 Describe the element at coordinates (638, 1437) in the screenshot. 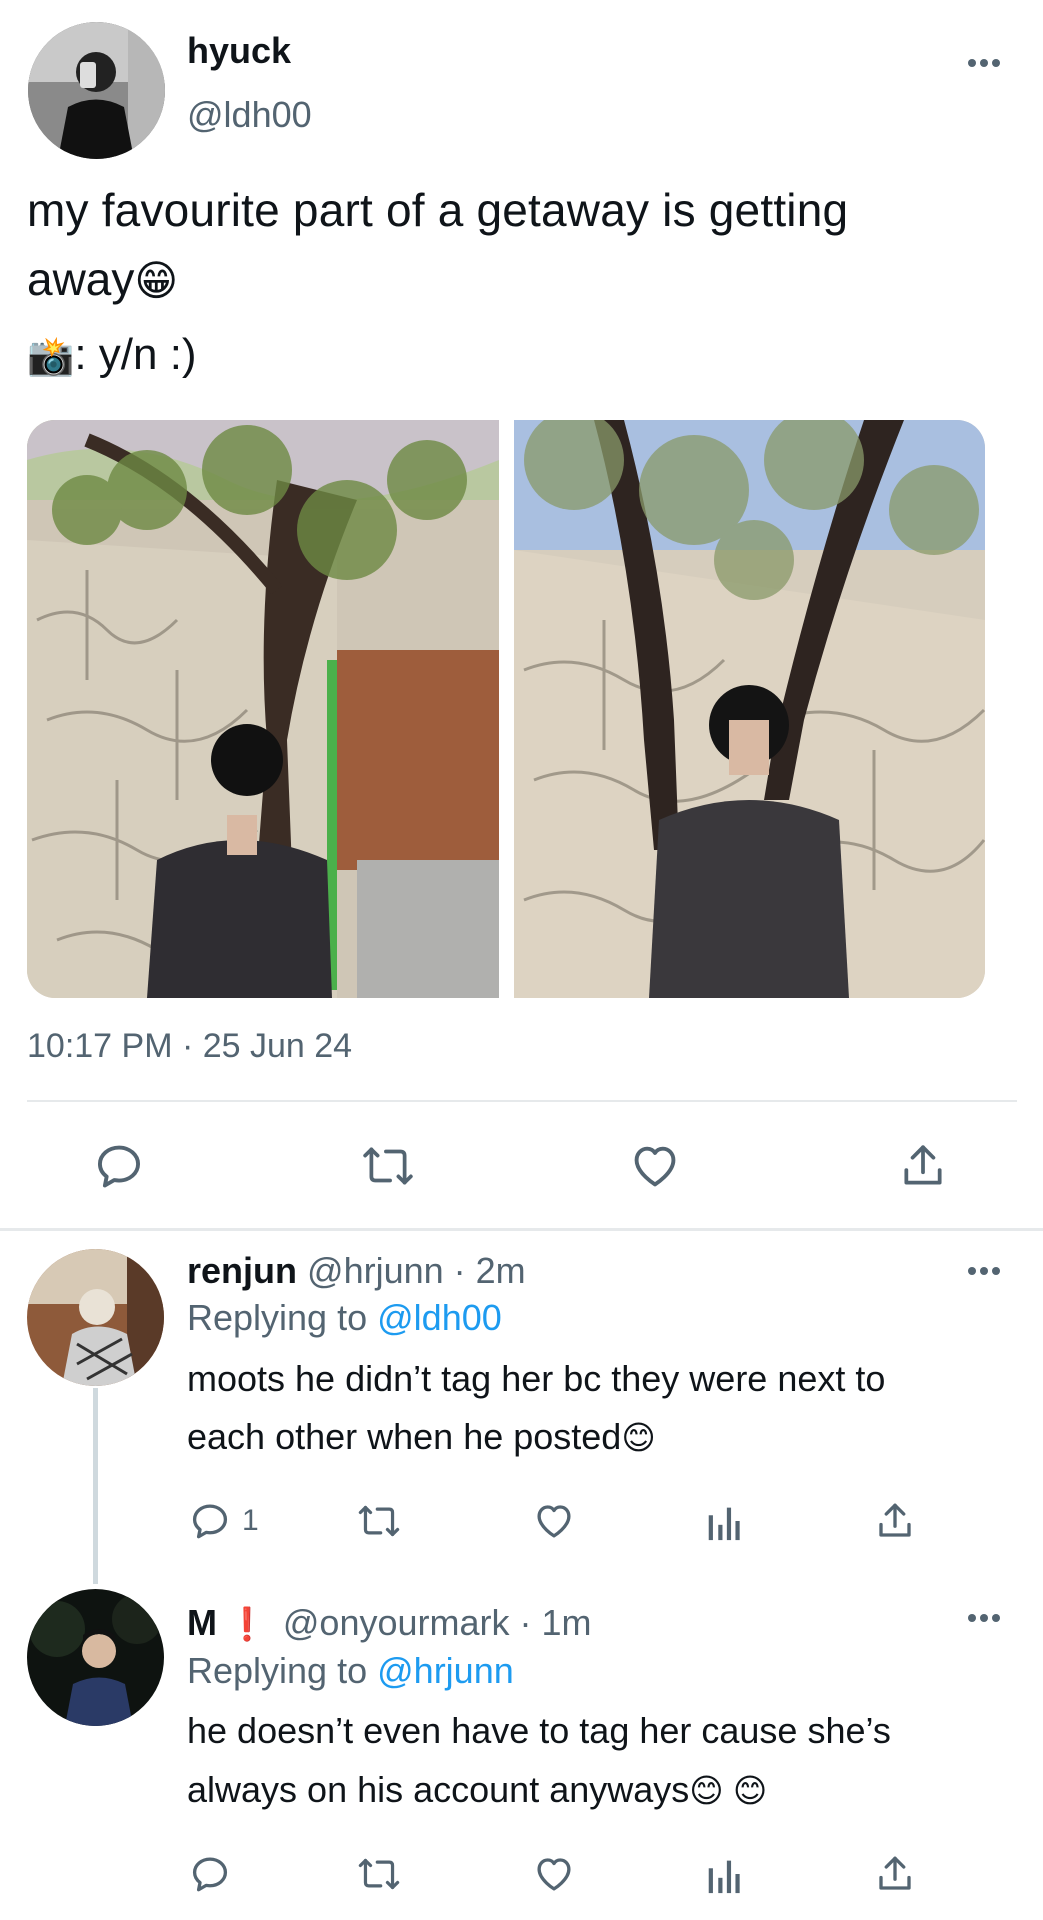

I see `smiling-emoji: 😊` at that location.